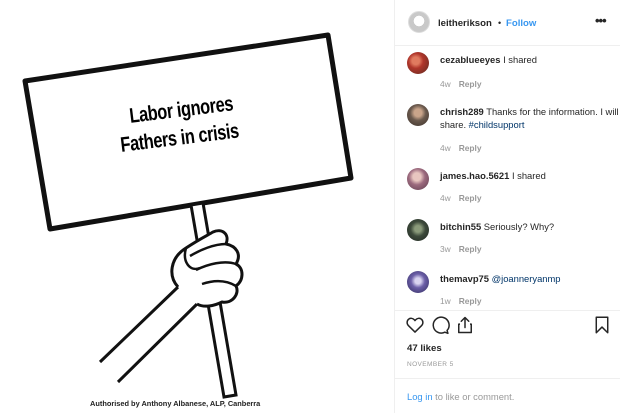 The height and width of the screenshot is (413, 620). I want to click on more-horizontal-icon: •••, so click(601, 20).